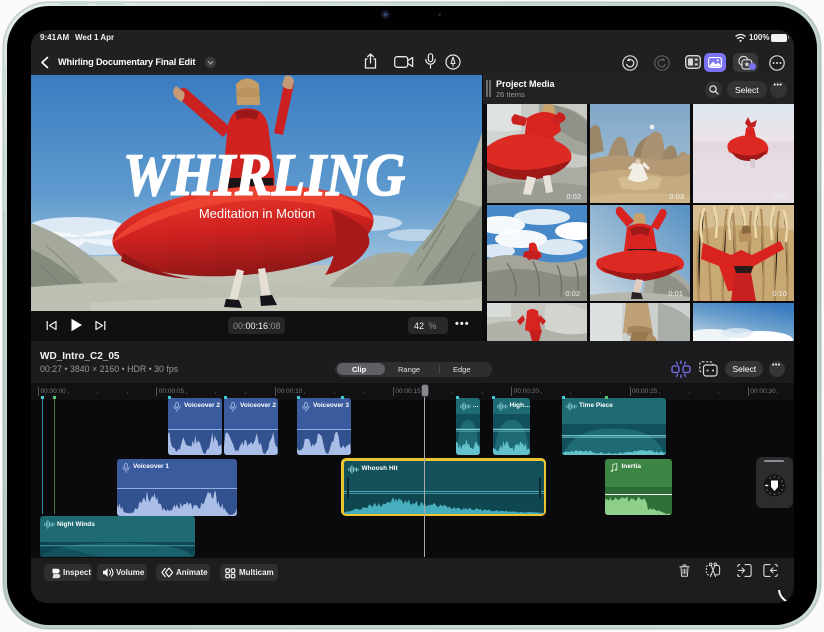  I want to click on svg-text: Meditation in Motion, so click(257, 213).